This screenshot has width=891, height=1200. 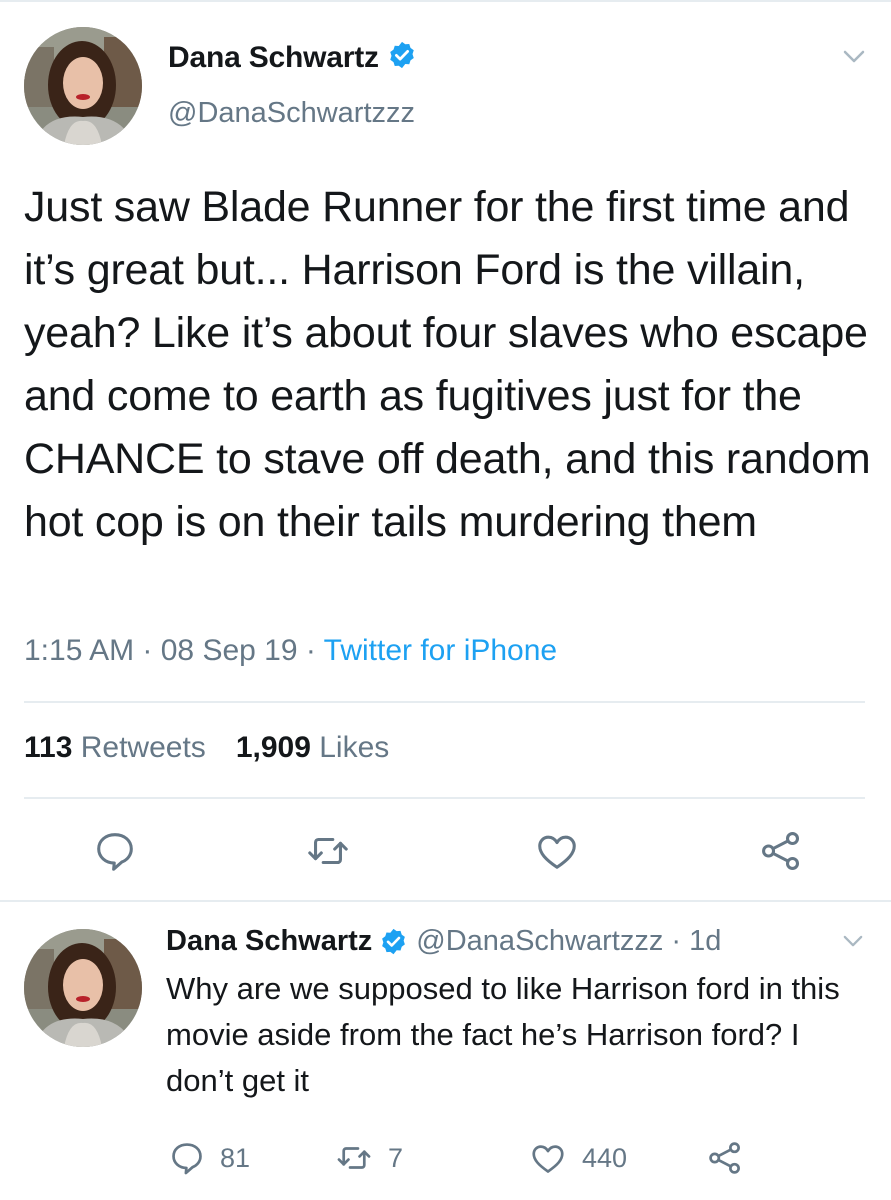 I want to click on retweets-stat: 113 Retweets, so click(x=115, y=747).